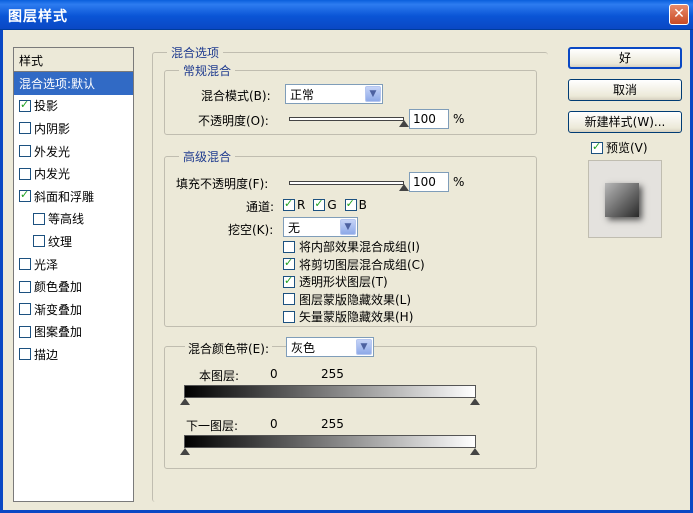  I want to click on style-list-item-label: 渐变叠加, so click(58, 309).